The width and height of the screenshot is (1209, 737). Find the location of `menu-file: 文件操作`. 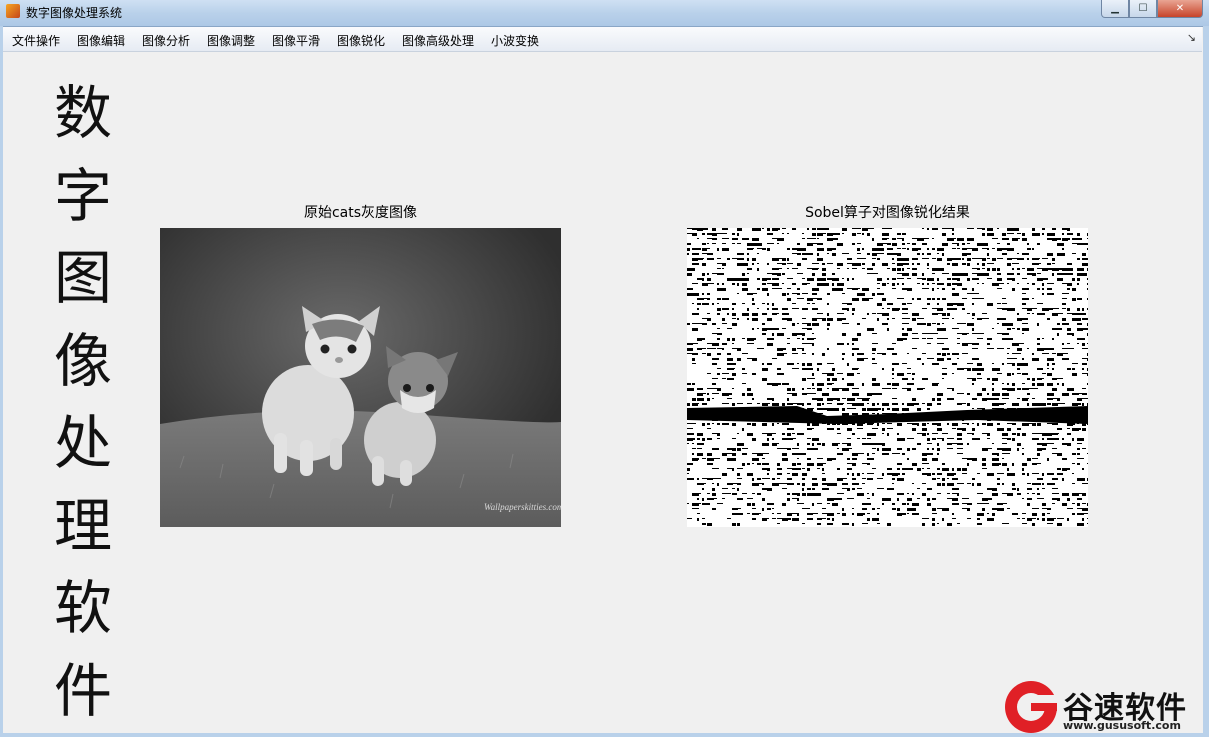

menu-file: 文件操作 is located at coordinates (36, 40).